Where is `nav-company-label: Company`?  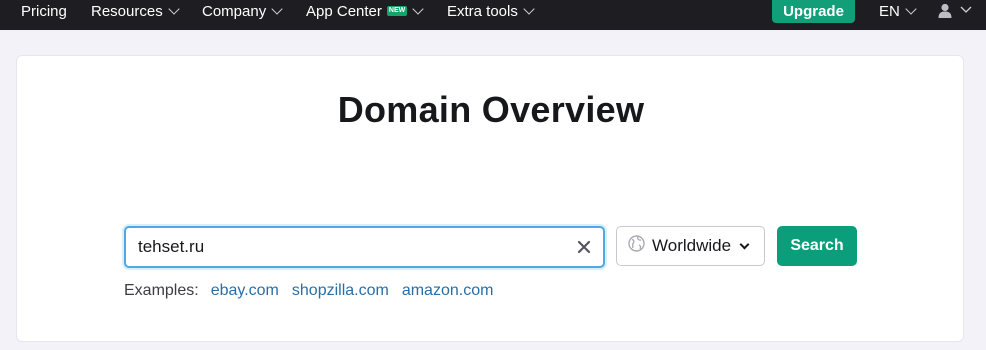 nav-company-label: Company is located at coordinates (234, 11).